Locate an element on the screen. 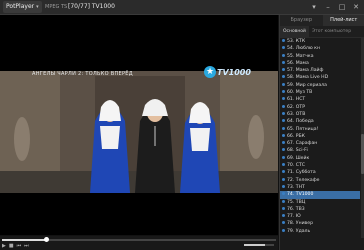 The image size is (364, 250). playlist-item-label: 61. НСТ is located at coordinates (296, 100).